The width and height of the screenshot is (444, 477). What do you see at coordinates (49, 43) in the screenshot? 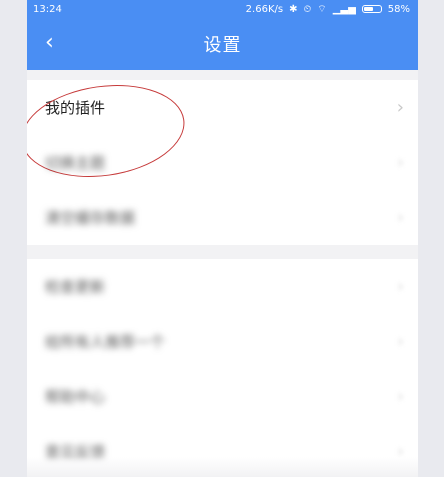
I see `back-button: ‹` at bounding box center [49, 43].